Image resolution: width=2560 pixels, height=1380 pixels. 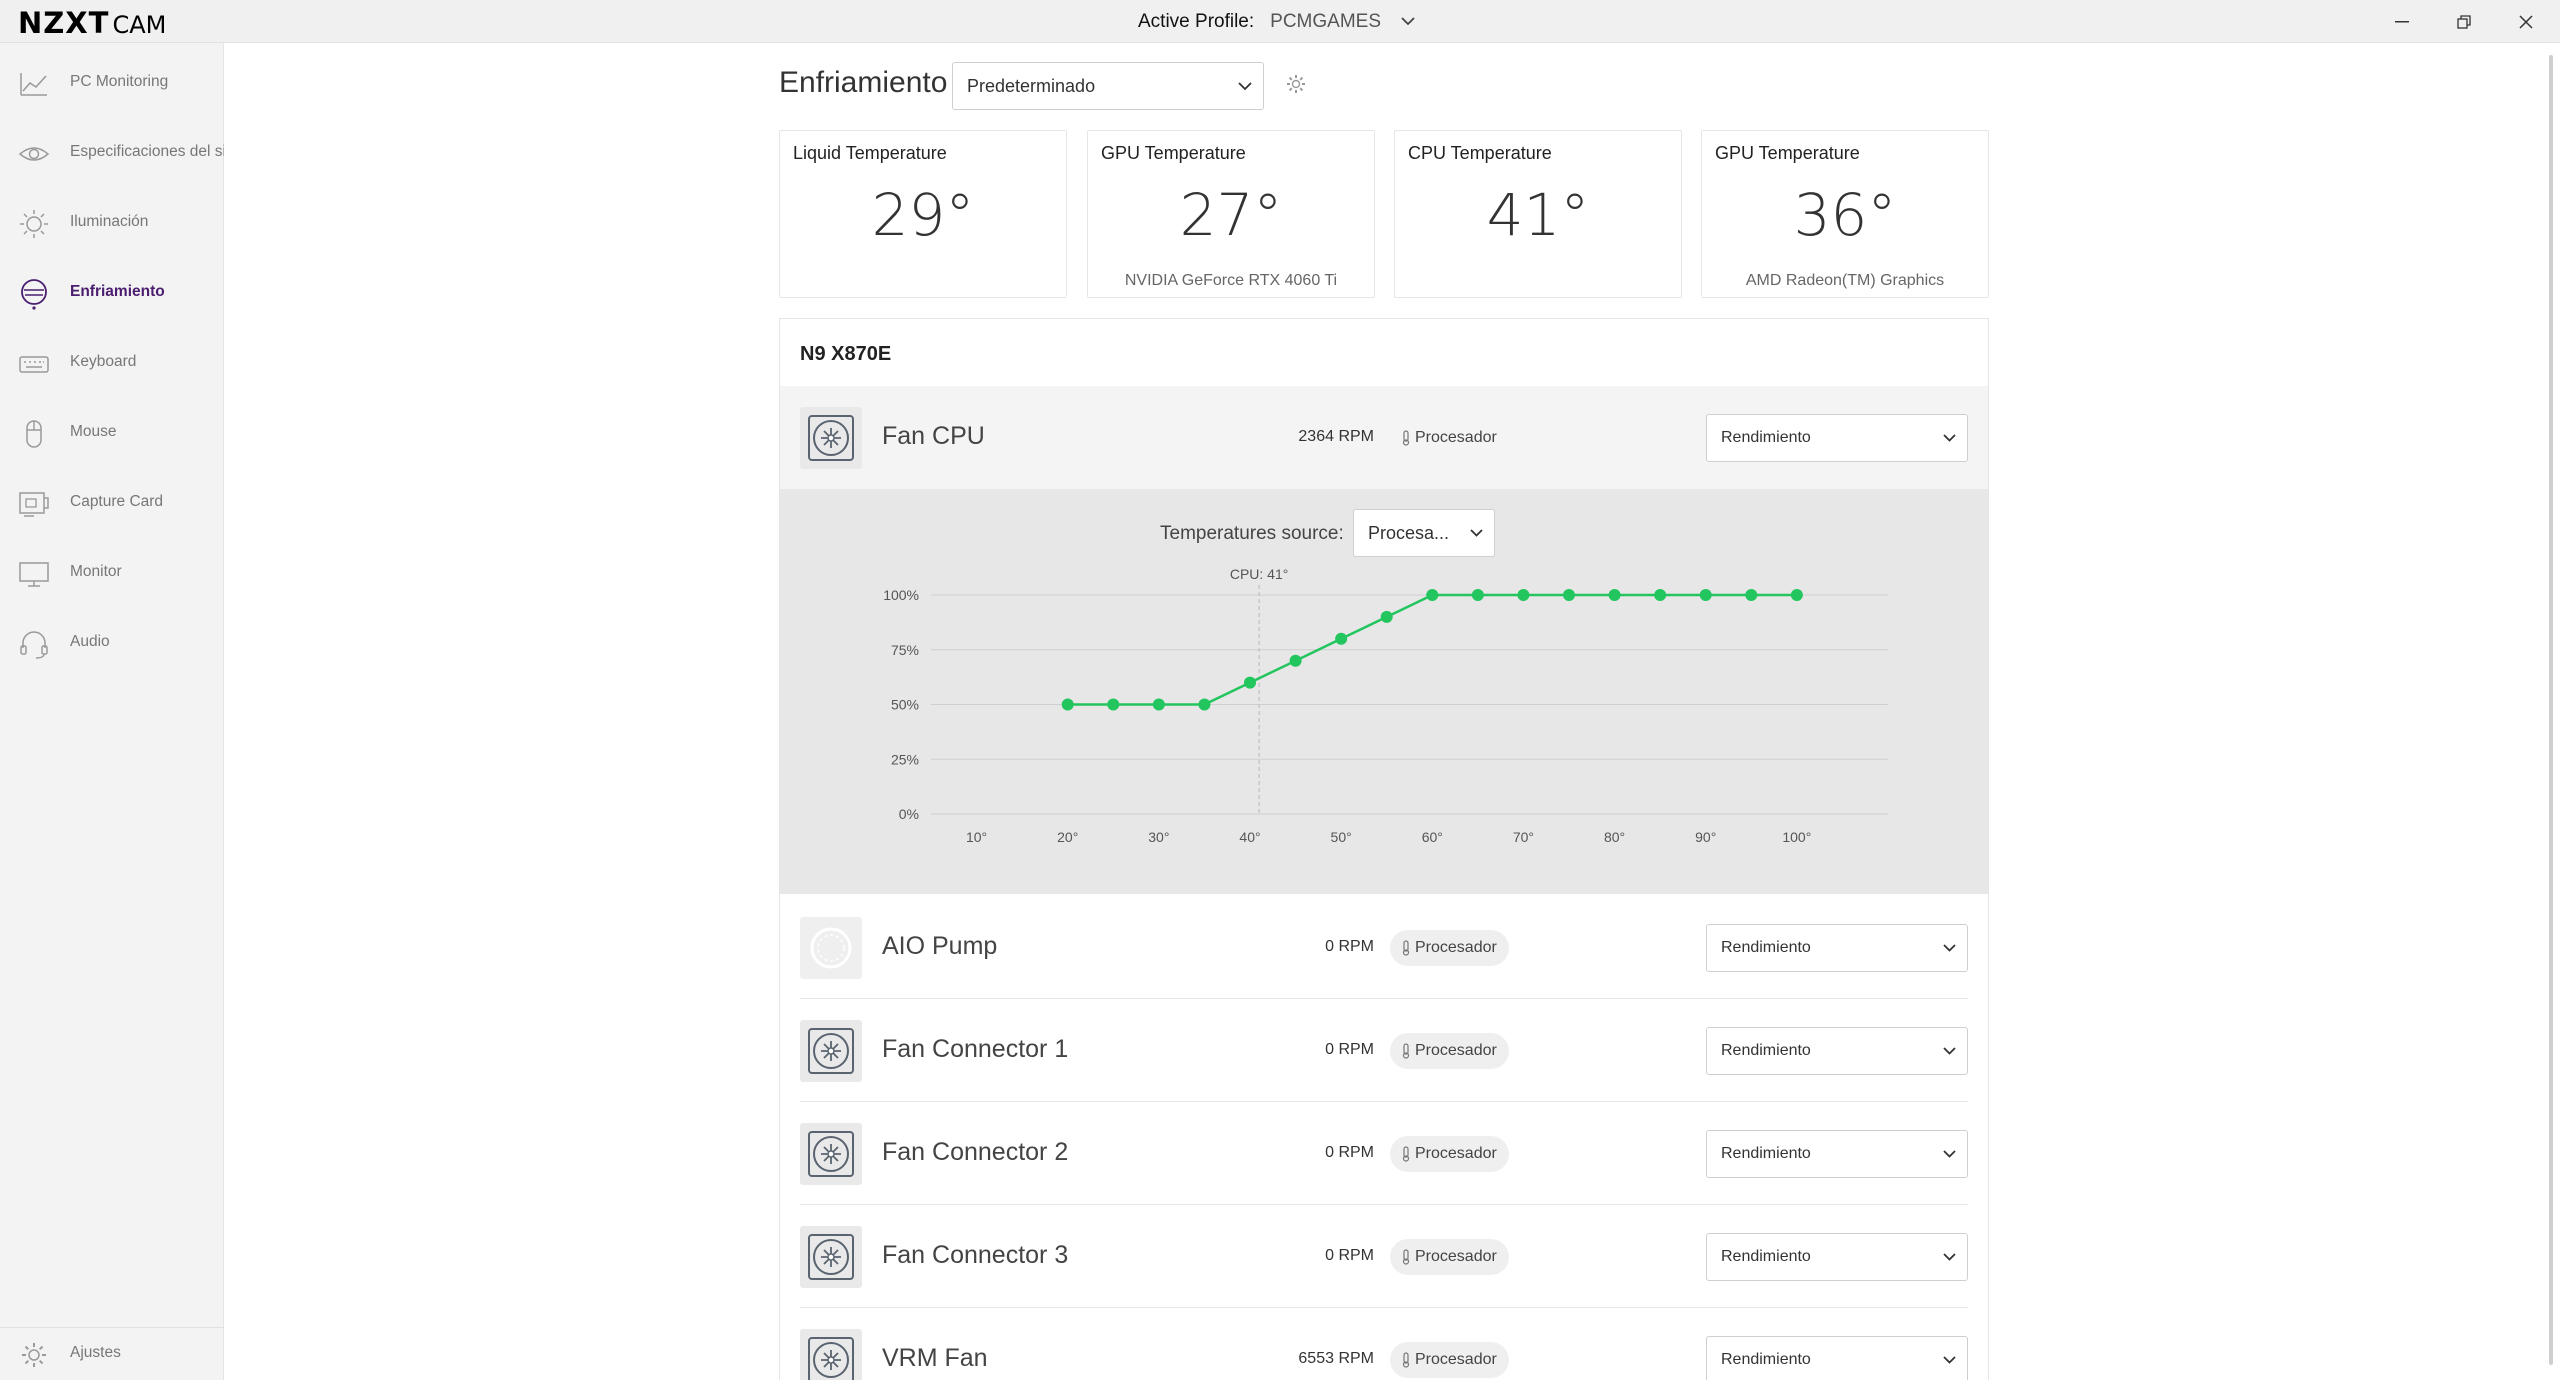 What do you see at coordinates (2551, 710) in the screenshot?
I see `page-scrollbar` at bounding box center [2551, 710].